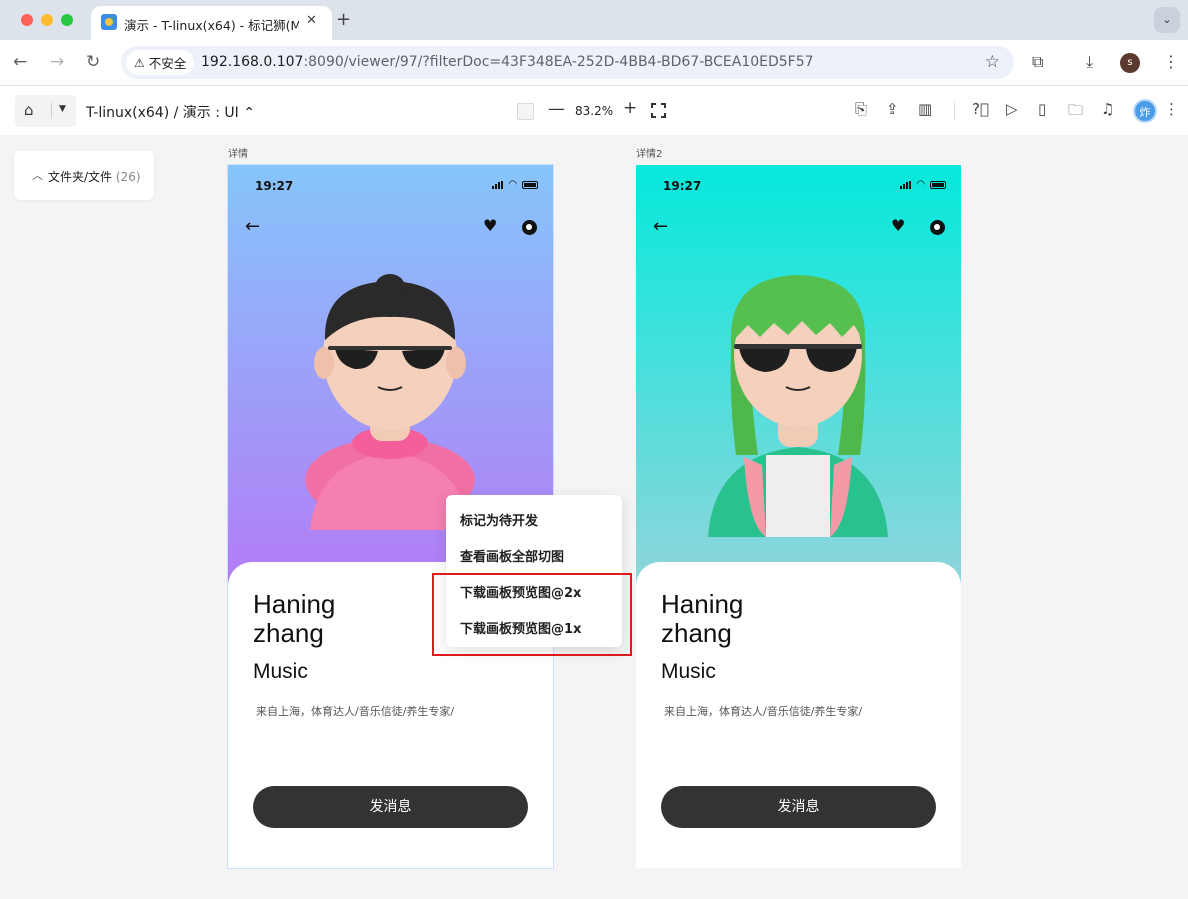 This screenshot has height=899, width=1188. I want to click on fit-screen-icon, so click(658, 110).